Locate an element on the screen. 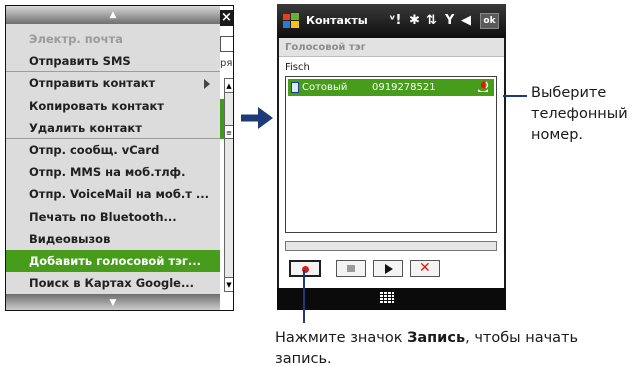 Image resolution: width=634 pixels, height=366 pixels. menu-item-label: Отправить контакт is located at coordinates (92, 83).